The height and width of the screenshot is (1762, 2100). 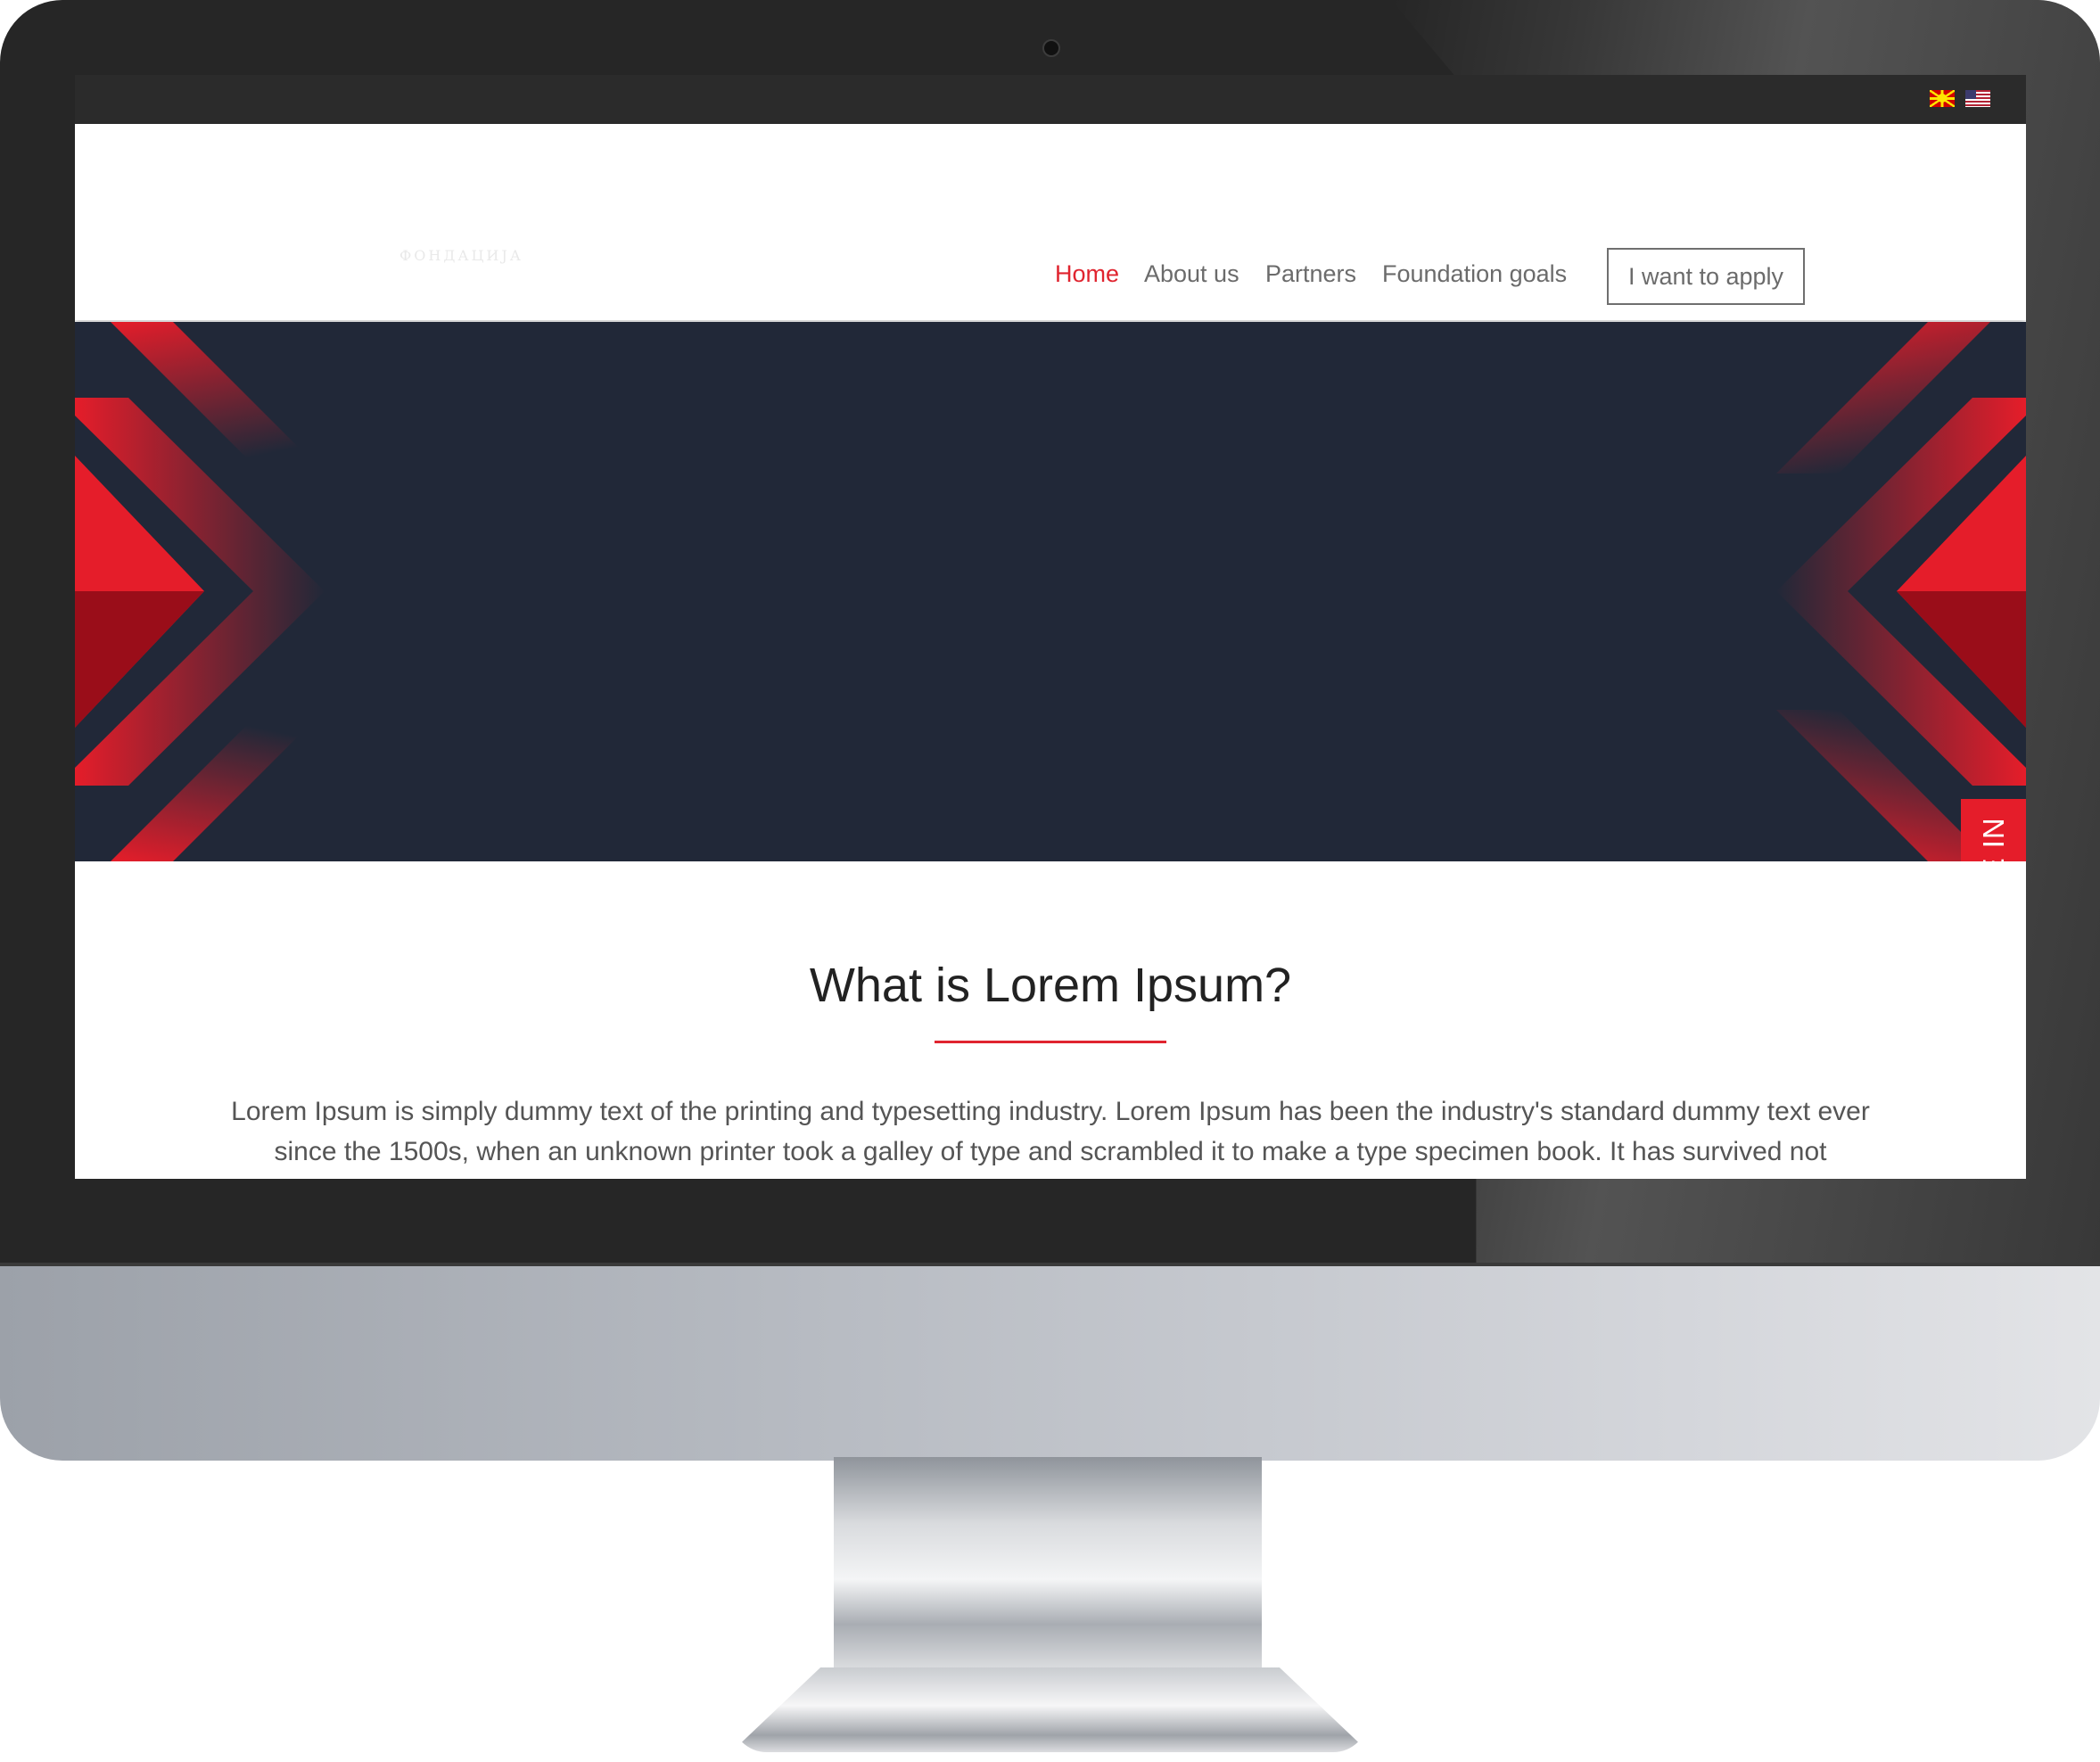 What do you see at coordinates (1474, 274) in the screenshot?
I see `nav-foundation-goals: Foundation goals` at bounding box center [1474, 274].